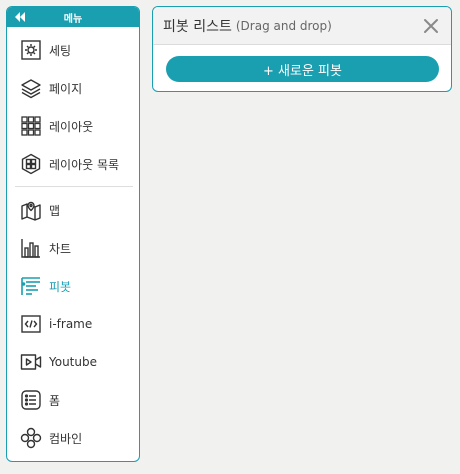 The width and height of the screenshot is (460, 474). What do you see at coordinates (31, 324) in the screenshot?
I see `code-icon` at bounding box center [31, 324].